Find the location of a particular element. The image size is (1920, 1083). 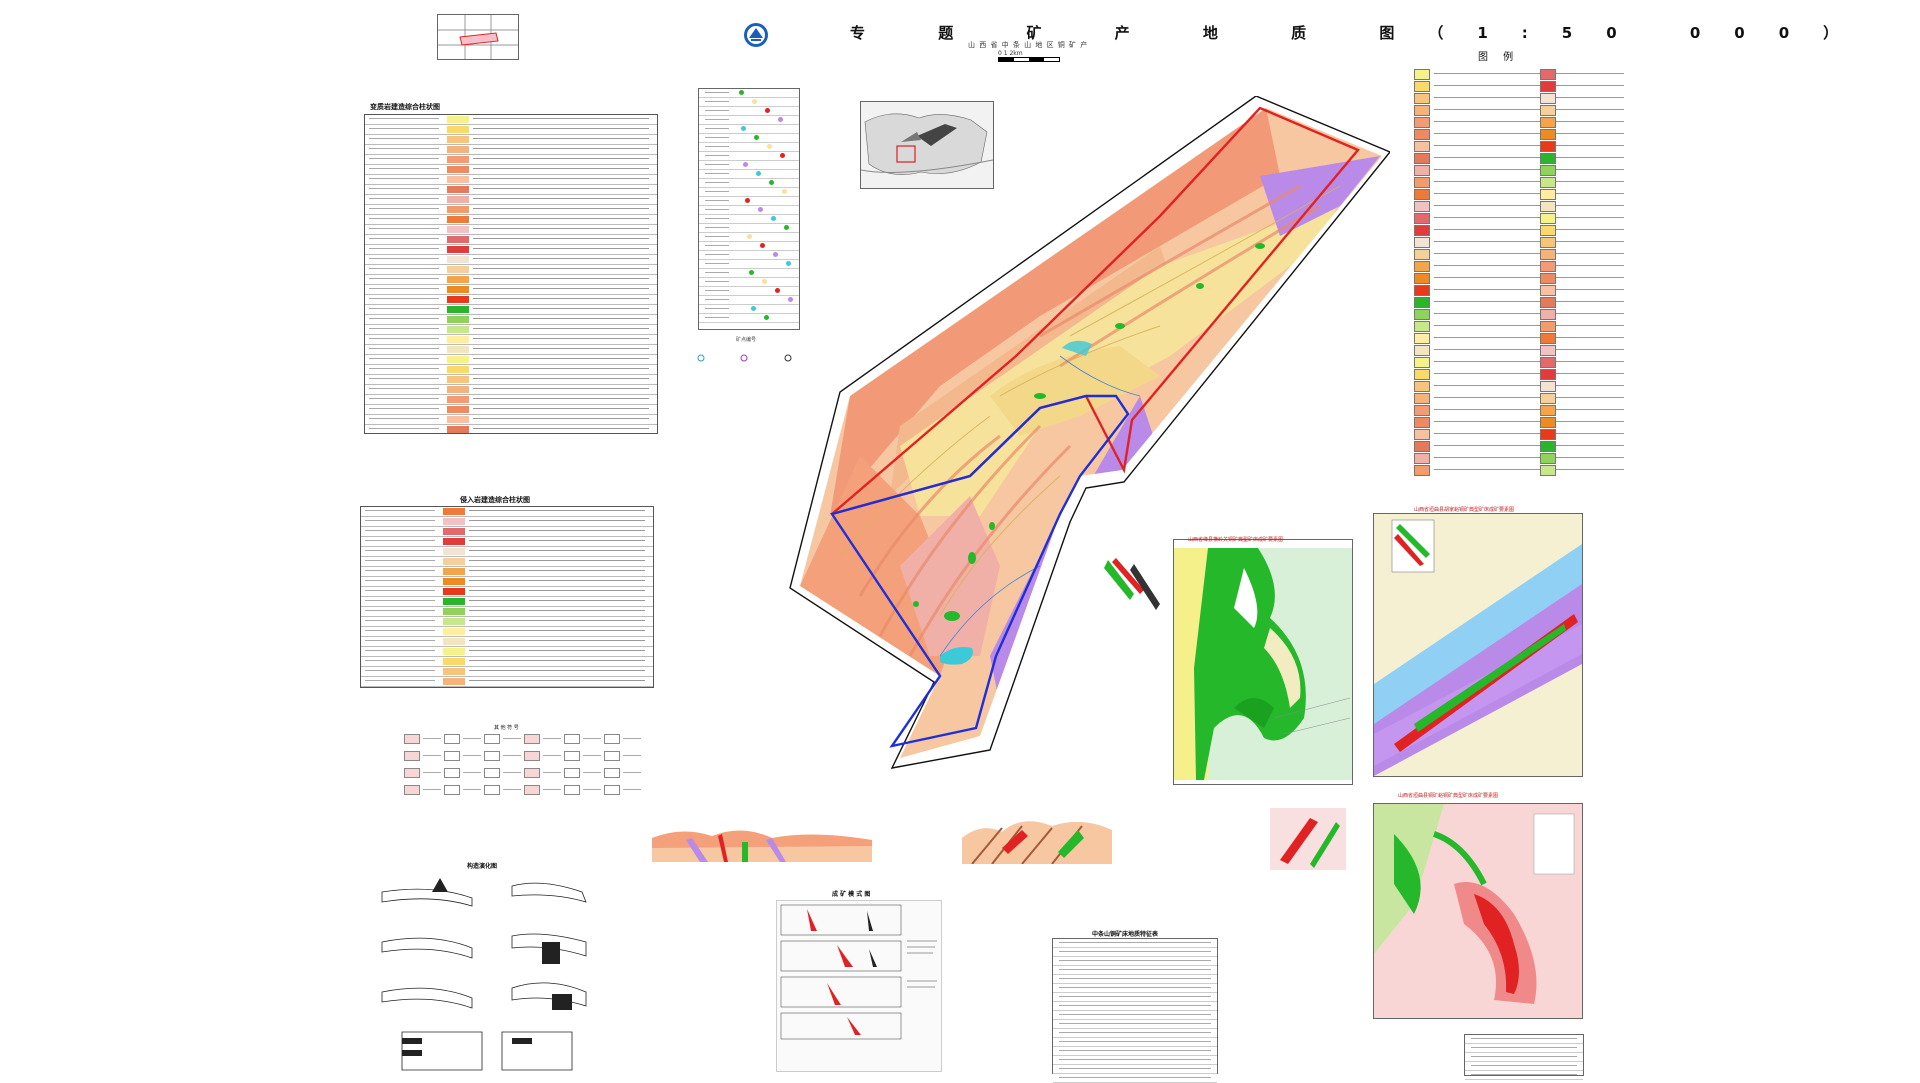

symbols-grid is located at coordinates (524, 768).